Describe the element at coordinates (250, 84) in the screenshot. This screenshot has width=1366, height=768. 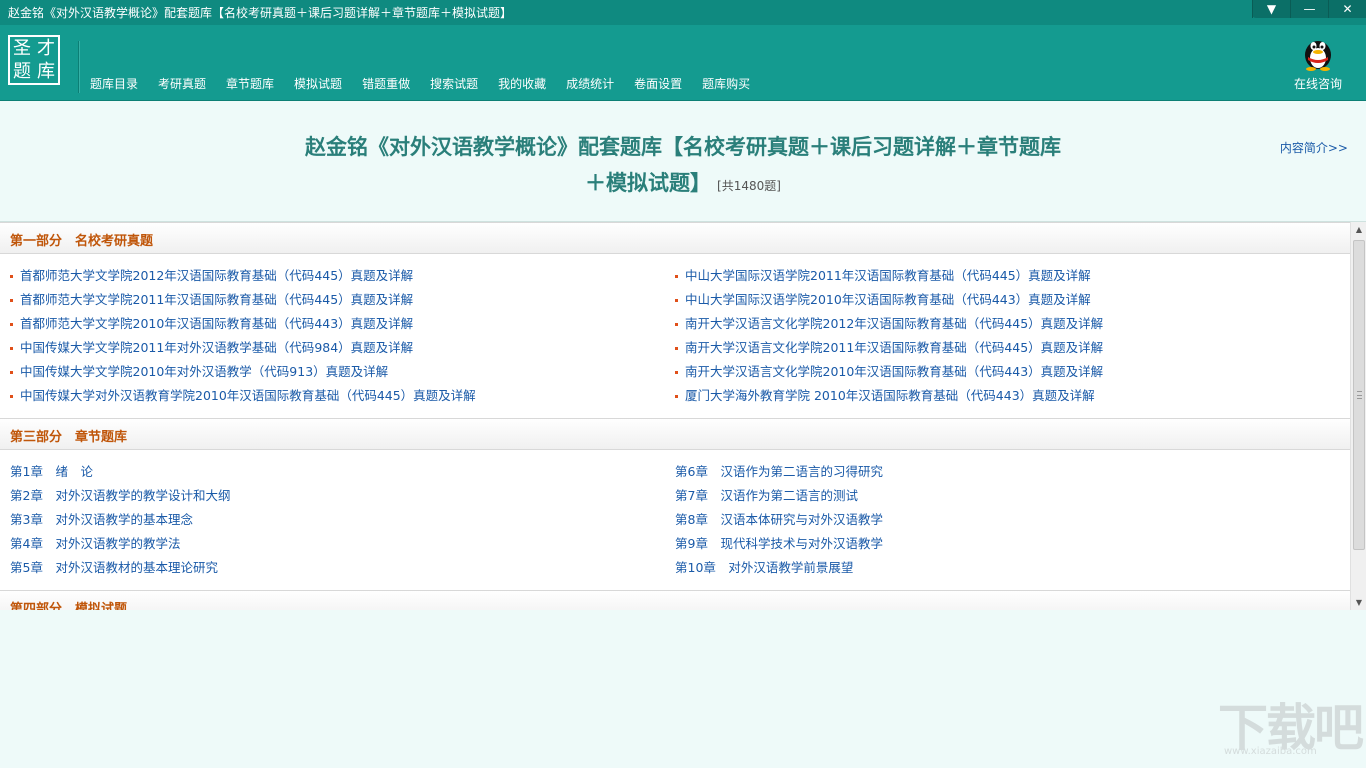
I see `nav-item-chapter-bank: 章节题库` at that location.